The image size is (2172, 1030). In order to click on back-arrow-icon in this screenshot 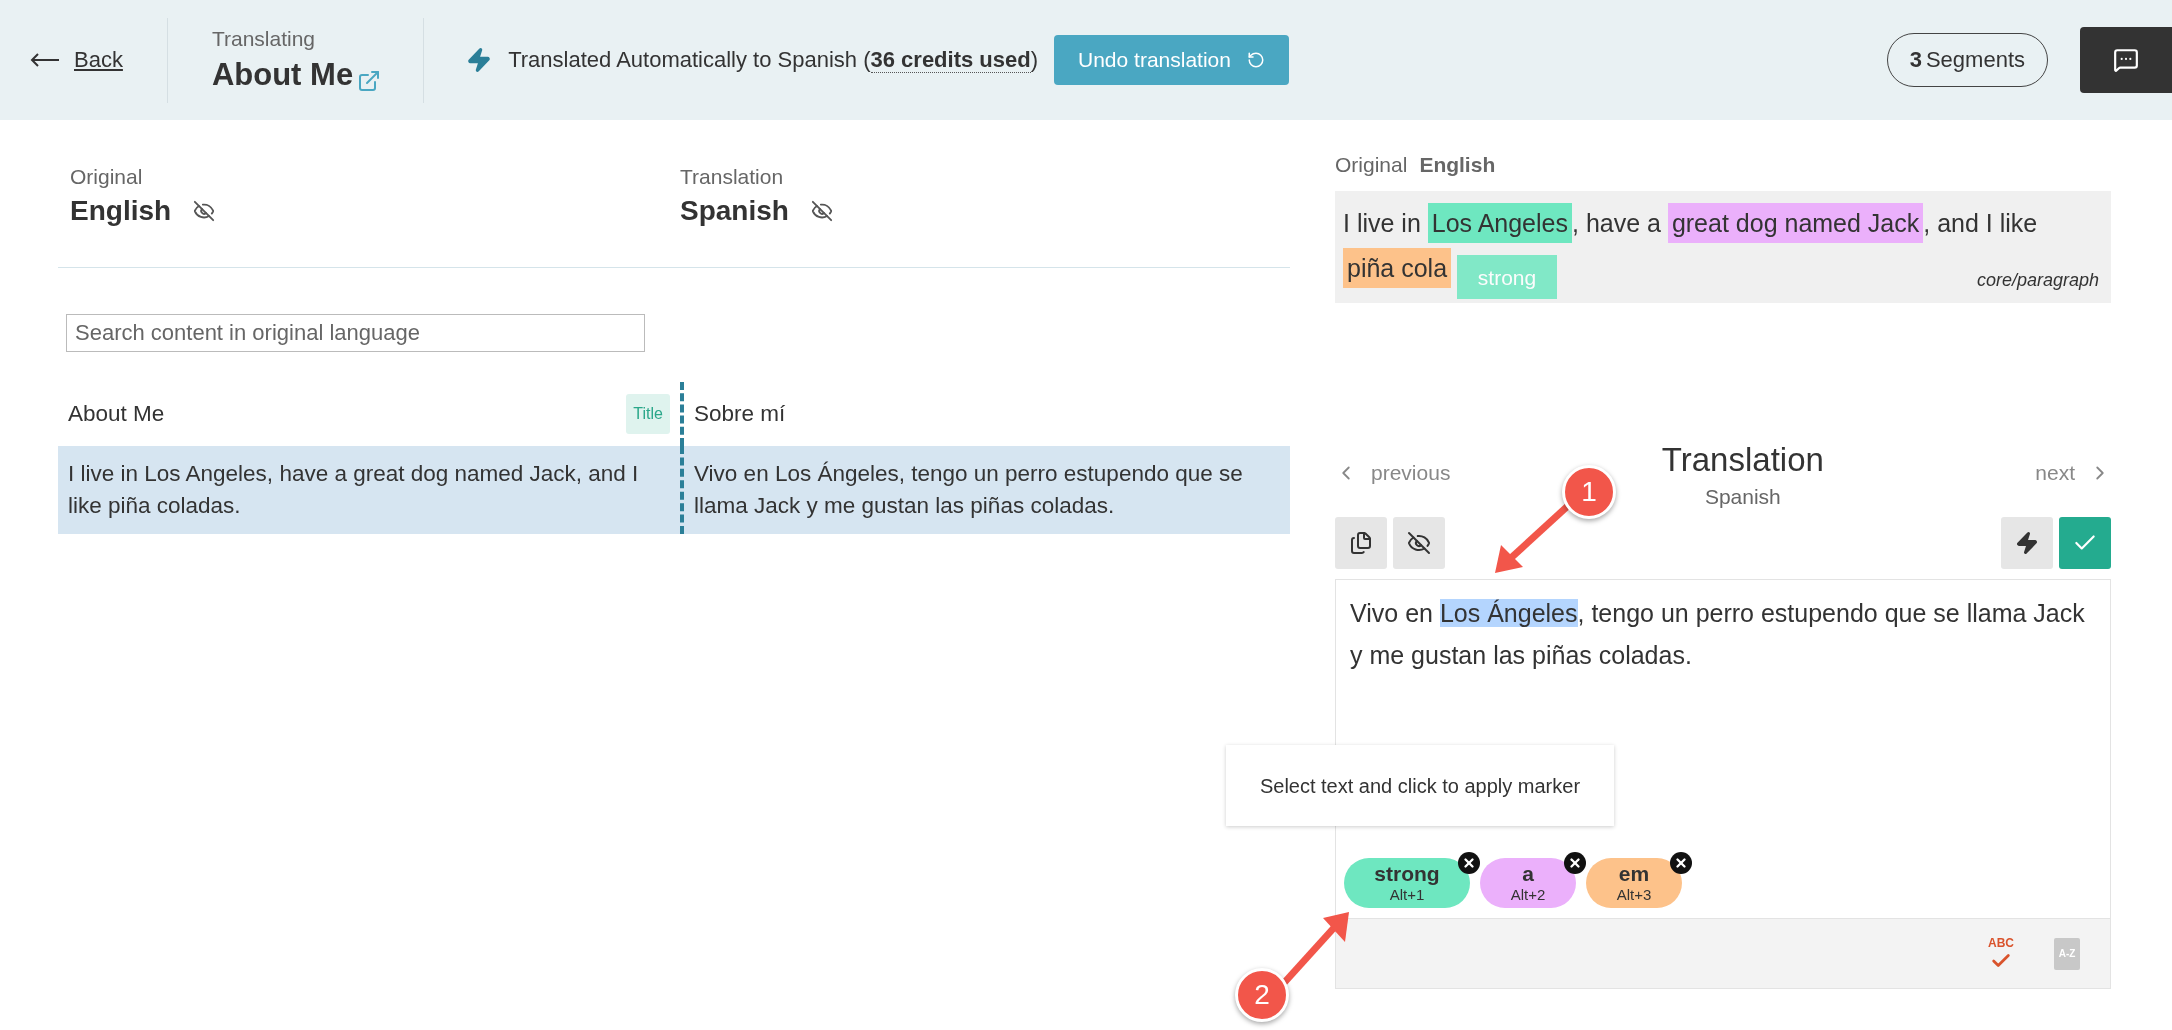, I will do `click(45, 60)`.